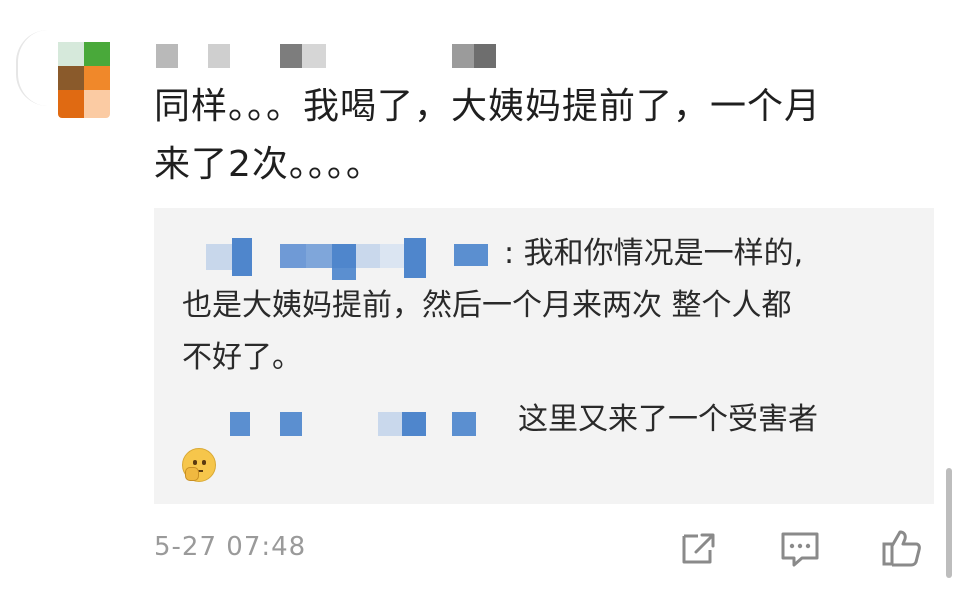 Image resolution: width=960 pixels, height=600 pixels. What do you see at coordinates (230, 547) in the screenshot?
I see `comment-timestamp: 5-27 07:48` at bounding box center [230, 547].